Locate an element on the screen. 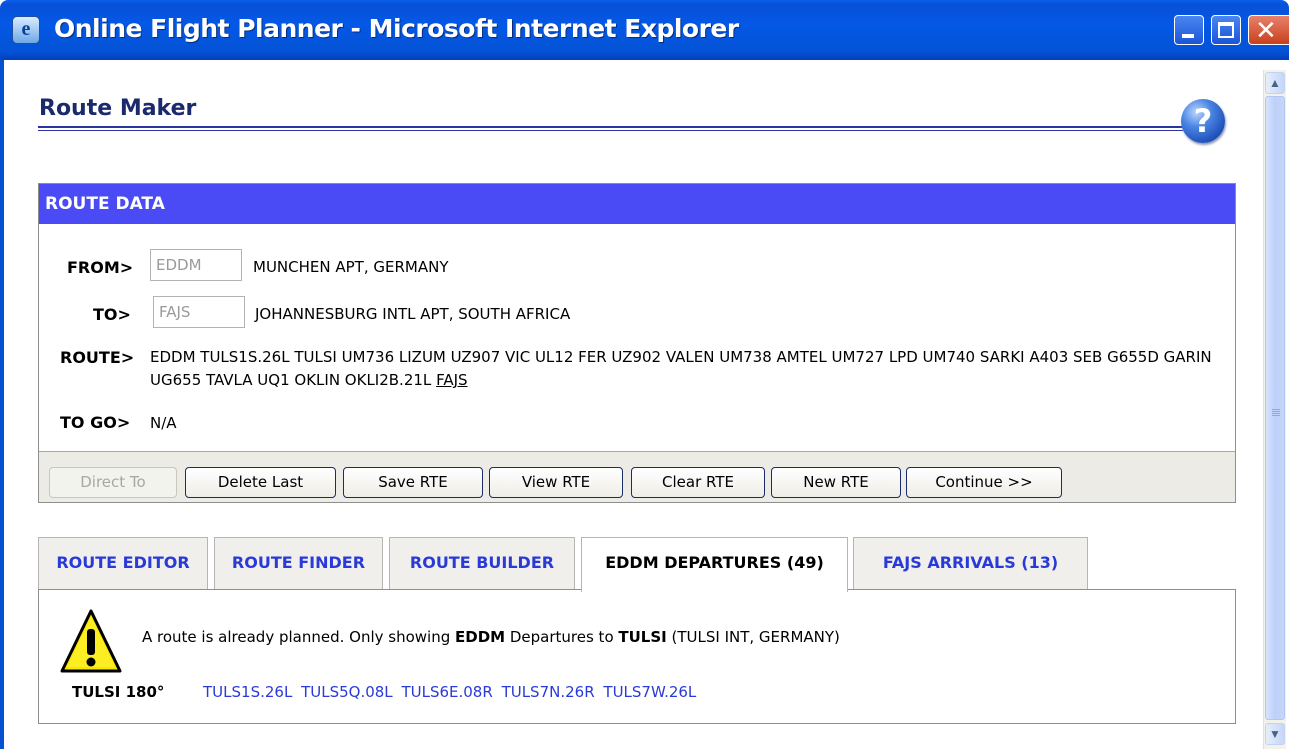  scrollbar-thumb is located at coordinates (1275, 408).